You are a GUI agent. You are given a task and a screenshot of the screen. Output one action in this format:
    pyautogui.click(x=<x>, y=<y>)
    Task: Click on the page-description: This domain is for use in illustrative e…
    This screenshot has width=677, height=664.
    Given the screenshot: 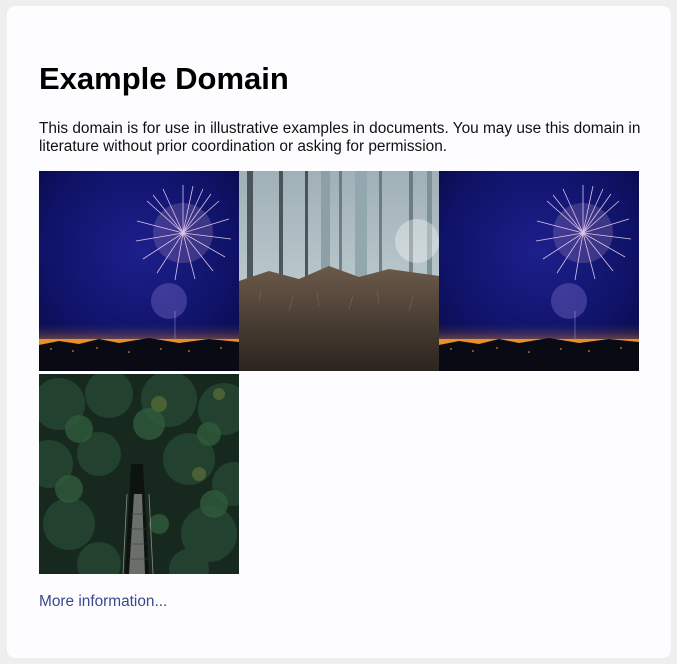 What is the action you would take?
    pyautogui.click(x=340, y=137)
    